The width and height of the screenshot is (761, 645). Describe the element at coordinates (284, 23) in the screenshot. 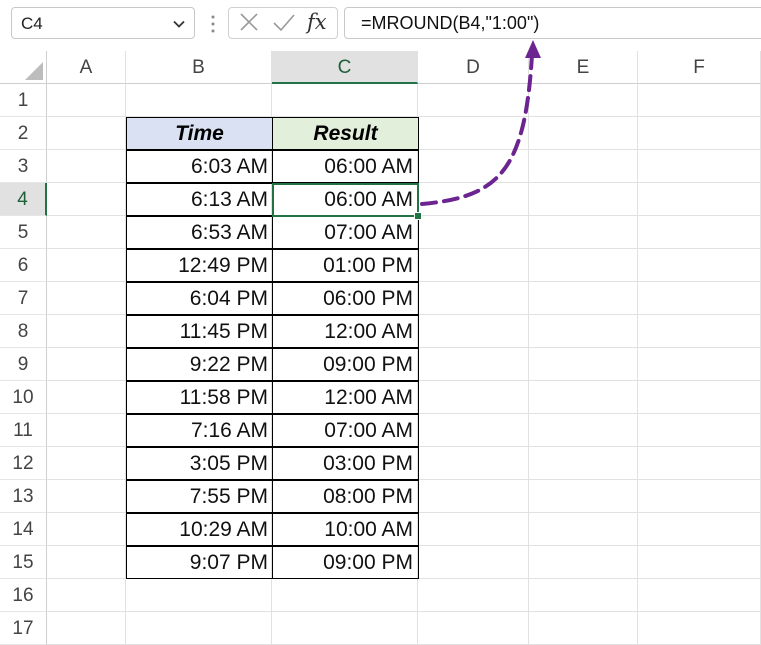

I see `enter-icon` at that location.